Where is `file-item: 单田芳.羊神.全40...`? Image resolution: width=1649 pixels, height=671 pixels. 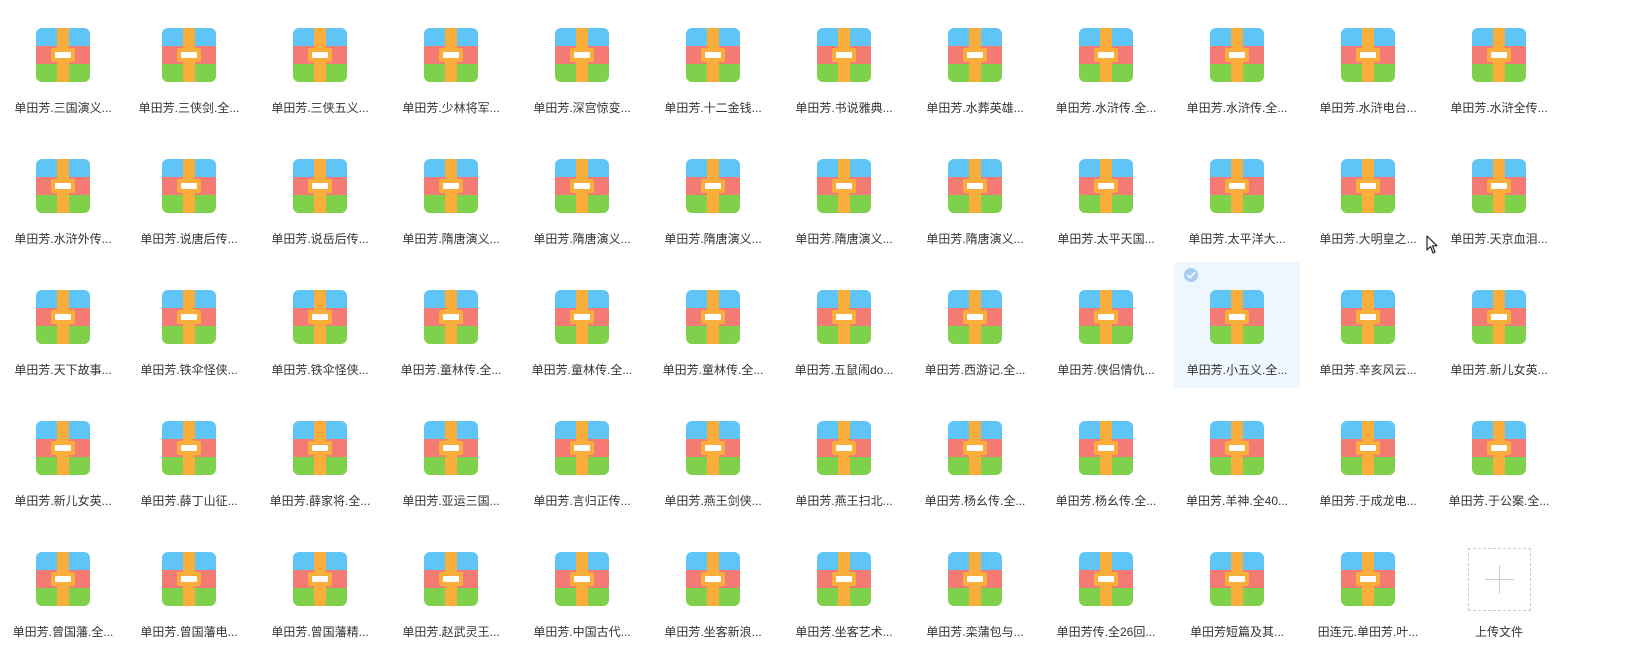 file-item: 单田芳.羊神.全40... is located at coordinates (1237, 456).